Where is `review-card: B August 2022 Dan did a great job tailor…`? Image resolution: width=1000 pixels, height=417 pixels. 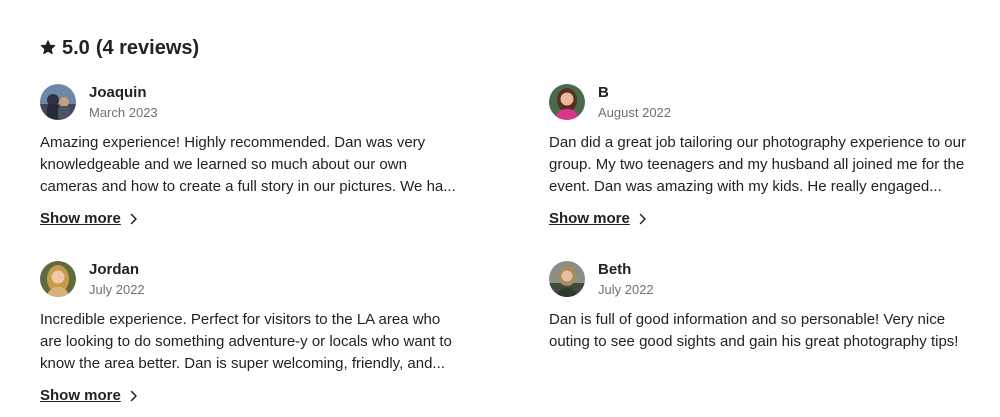 review-card: B August 2022 Dan did a great job tailor… is located at coordinates (759, 155).